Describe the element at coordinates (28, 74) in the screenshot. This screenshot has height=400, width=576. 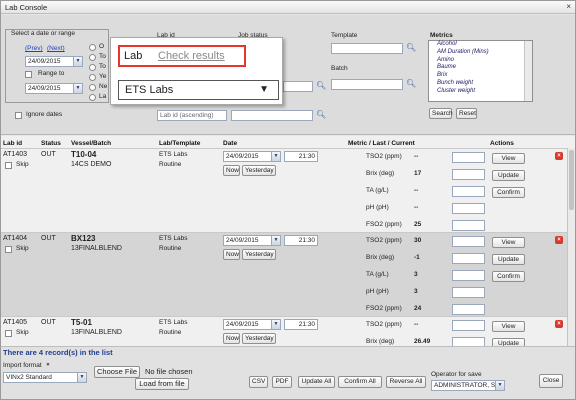
I see `range-to-checkbox` at that location.